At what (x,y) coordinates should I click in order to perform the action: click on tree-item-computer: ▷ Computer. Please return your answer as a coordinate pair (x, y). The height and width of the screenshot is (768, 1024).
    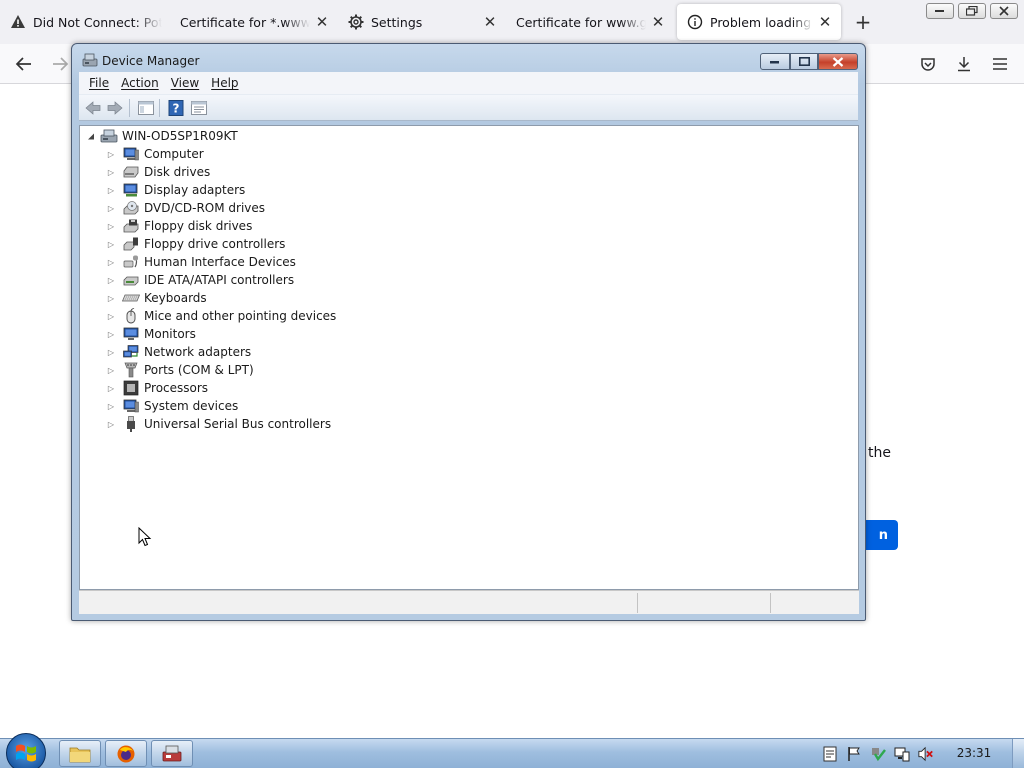
    Looking at the image, I should click on (155, 154).